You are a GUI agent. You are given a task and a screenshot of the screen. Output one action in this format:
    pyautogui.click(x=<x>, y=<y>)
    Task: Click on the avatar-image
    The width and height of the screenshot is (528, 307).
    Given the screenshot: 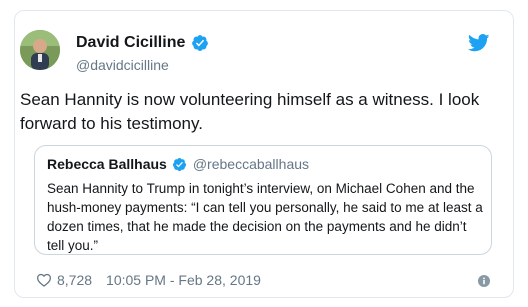 What is the action you would take?
    pyautogui.click(x=40, y=50)
    